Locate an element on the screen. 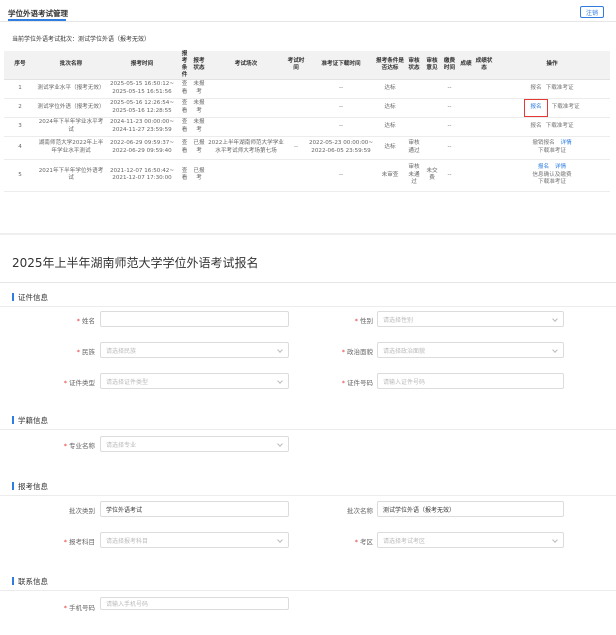 The image size is (616, 635). col-header: 审核状态 is located at coordinates (414, 65).